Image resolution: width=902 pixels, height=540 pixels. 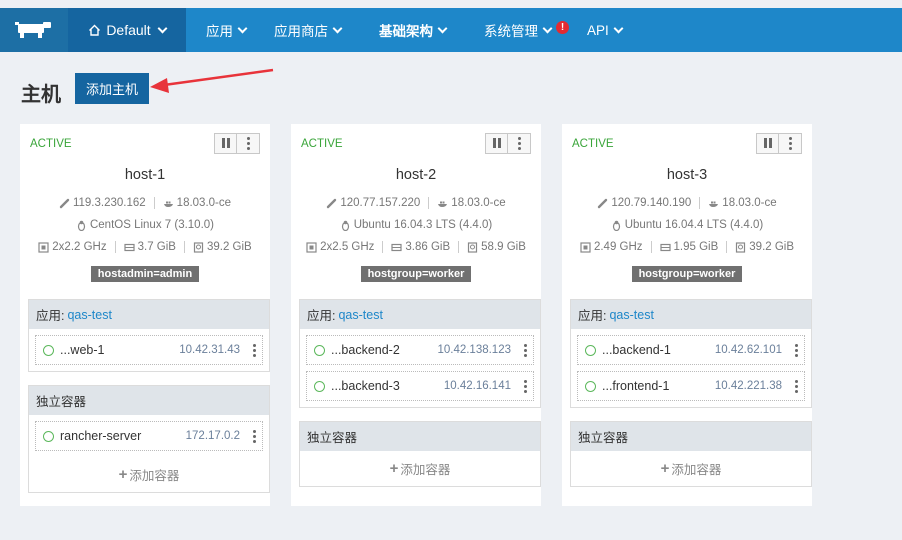 I want to click on host-name: host-2, so click(x=416, y=175).